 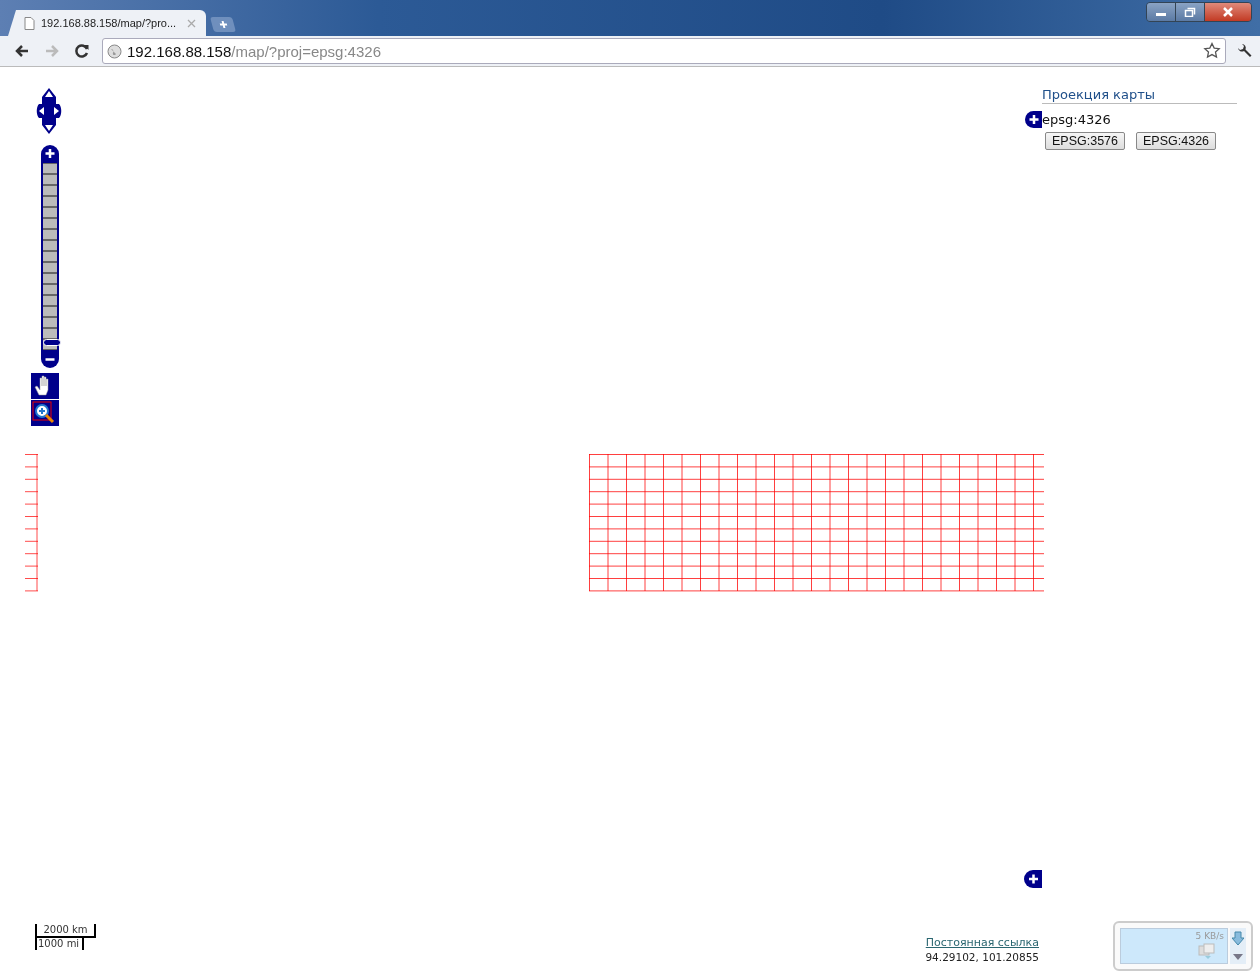 What do you see at coordinates (45, 386) in the screenshot?
I see `pan-hand-button` at bounding box center [45, 386].